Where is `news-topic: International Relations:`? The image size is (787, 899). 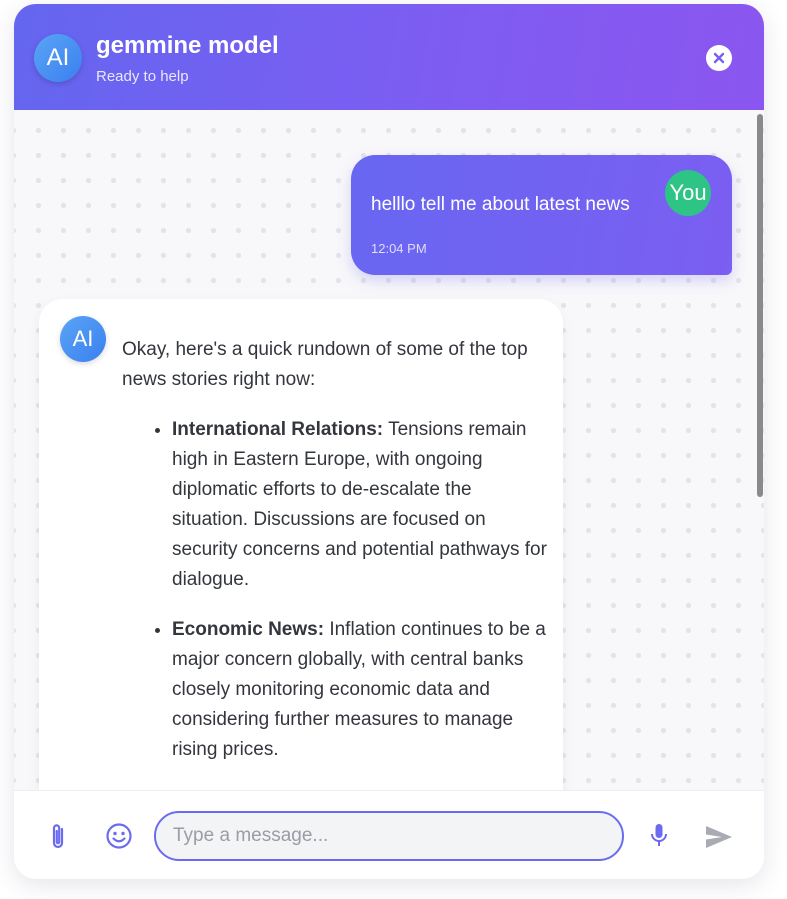 news-topic: International Relations: is located at coordinates (278, 429).